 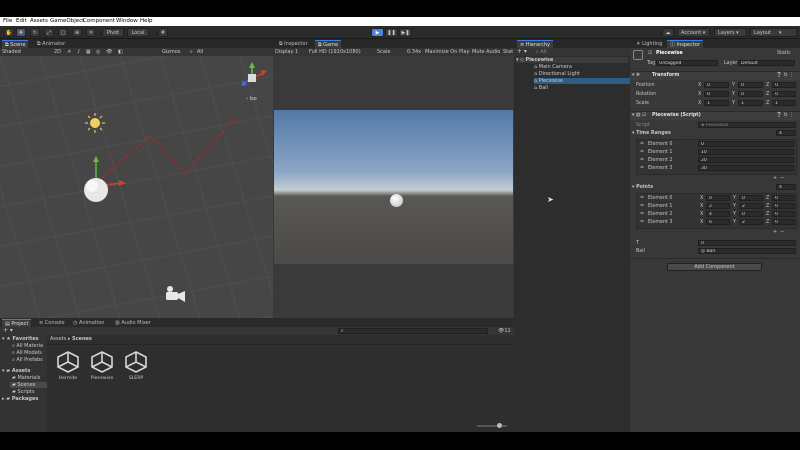 What do you see at coordinates (20, 339) in the screenshot?
I see `favorites-folder: ▾ ★ Favorites` at bounding box center [20, 339].